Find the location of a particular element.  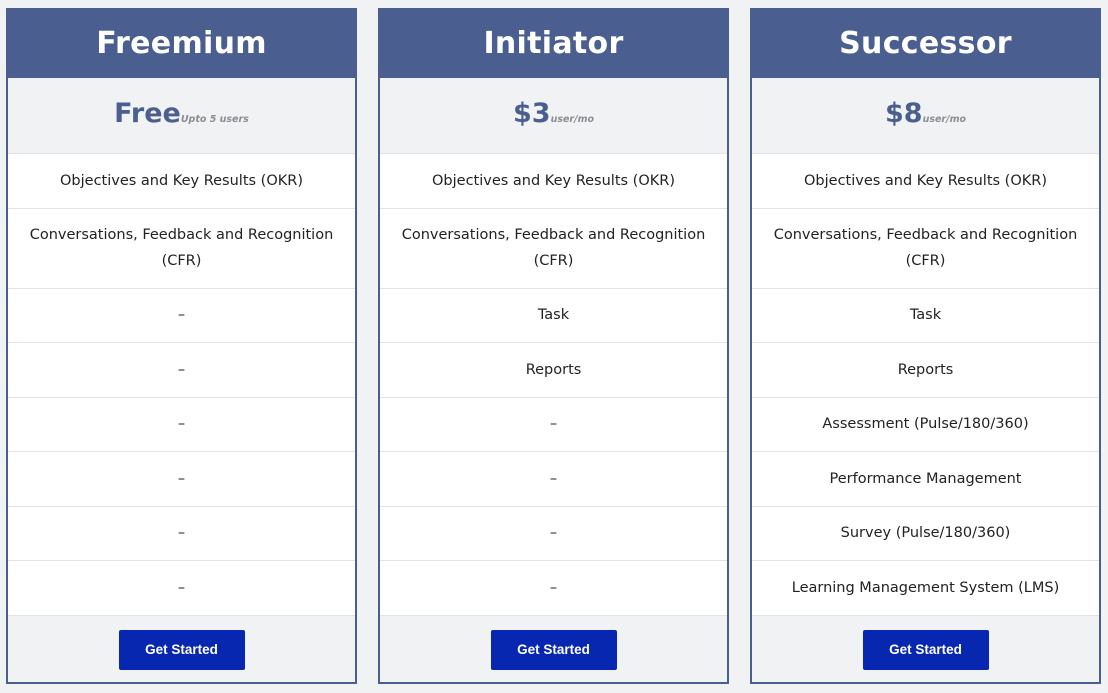

price-row: Free Upto 5 users is located at coordinates (181, 116).